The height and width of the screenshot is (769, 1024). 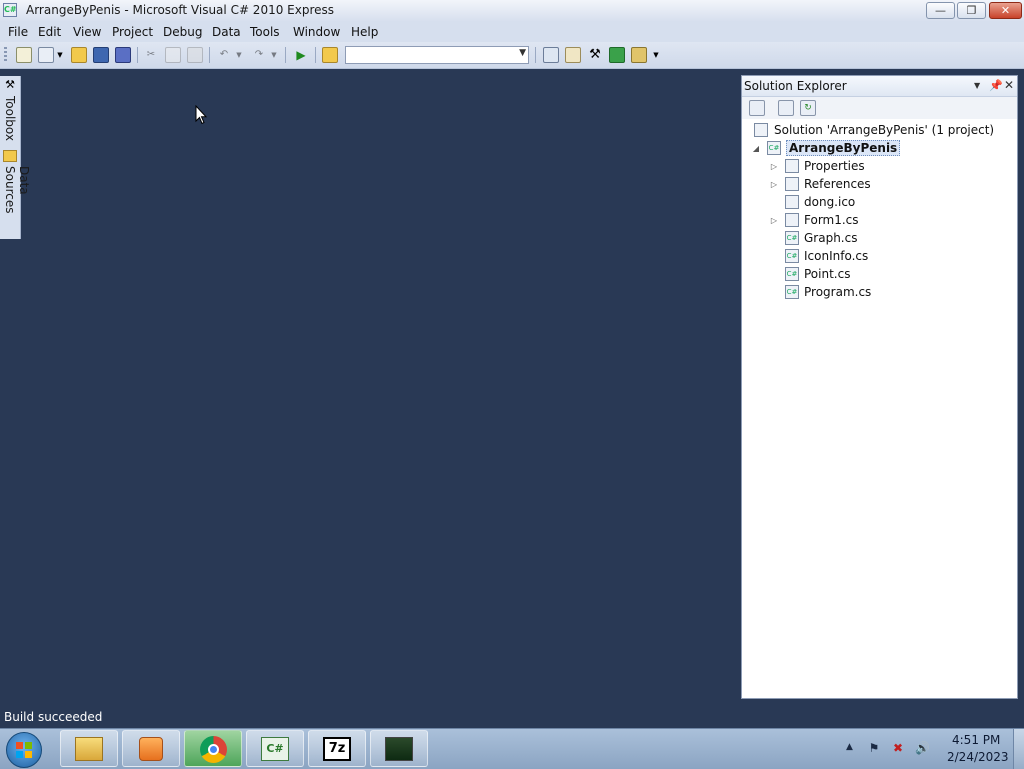 I want to click on clock-time: 4:51 PM, so click(x=976, y=740).